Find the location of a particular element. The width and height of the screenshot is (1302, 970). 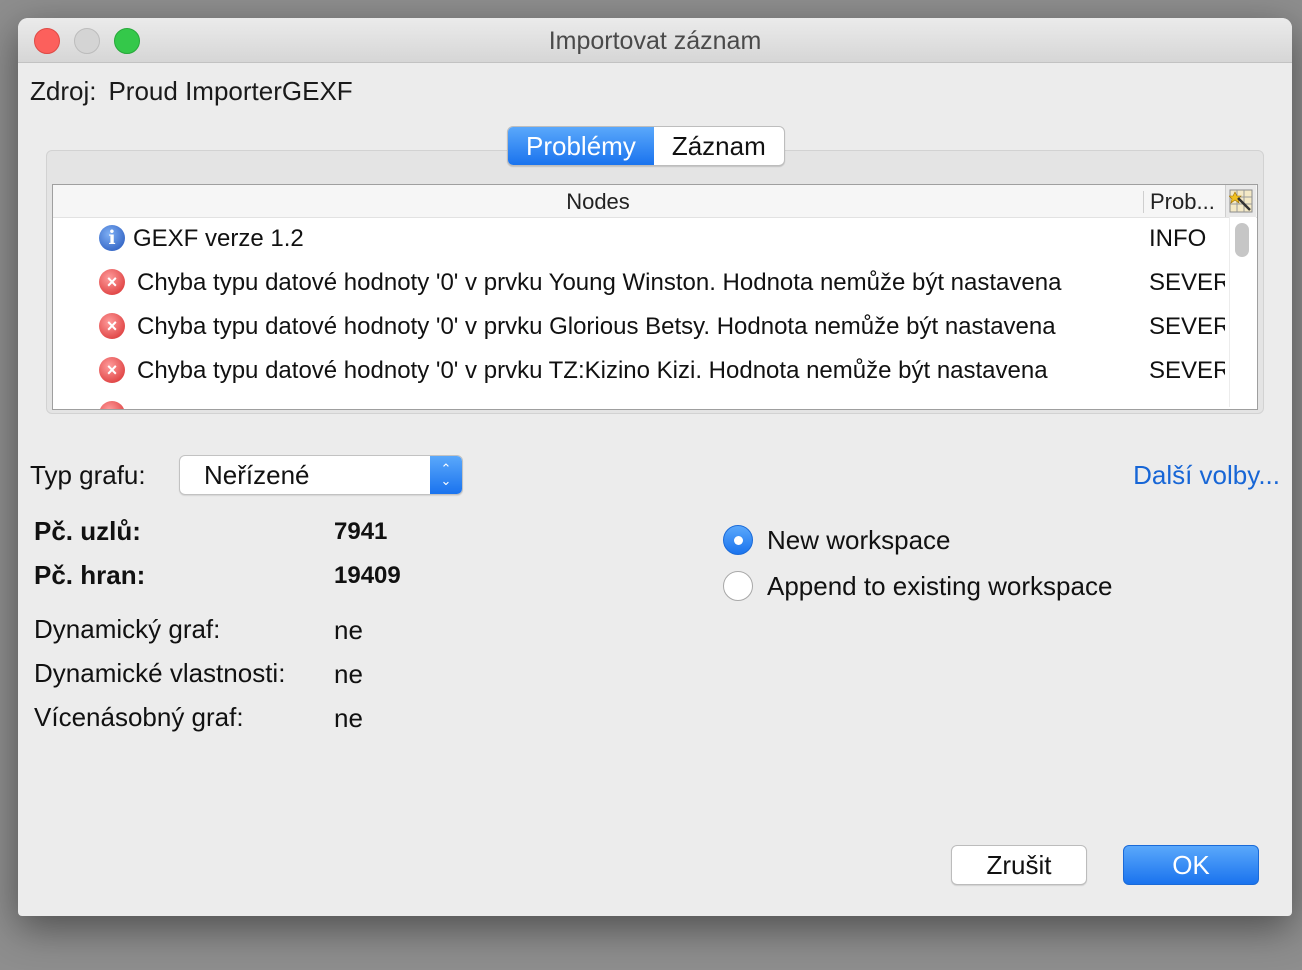

multi-graph-label: Vícenásobný graf: is located at coordinates (139, 717).